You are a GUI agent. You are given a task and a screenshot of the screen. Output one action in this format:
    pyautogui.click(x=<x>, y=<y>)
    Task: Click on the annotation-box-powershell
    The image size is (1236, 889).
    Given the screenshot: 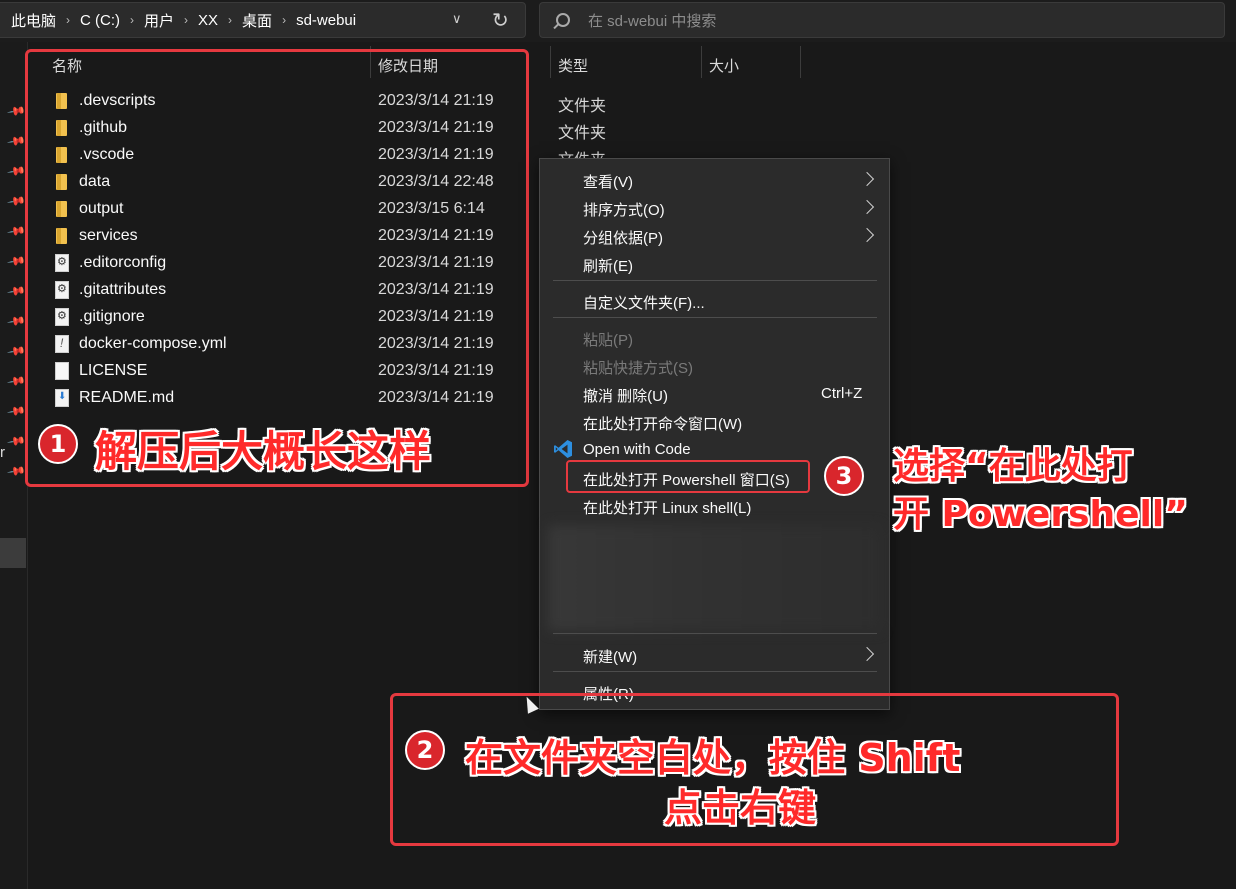 What is the action you would take?
    pyautogui.click(x=688, y=476)
    